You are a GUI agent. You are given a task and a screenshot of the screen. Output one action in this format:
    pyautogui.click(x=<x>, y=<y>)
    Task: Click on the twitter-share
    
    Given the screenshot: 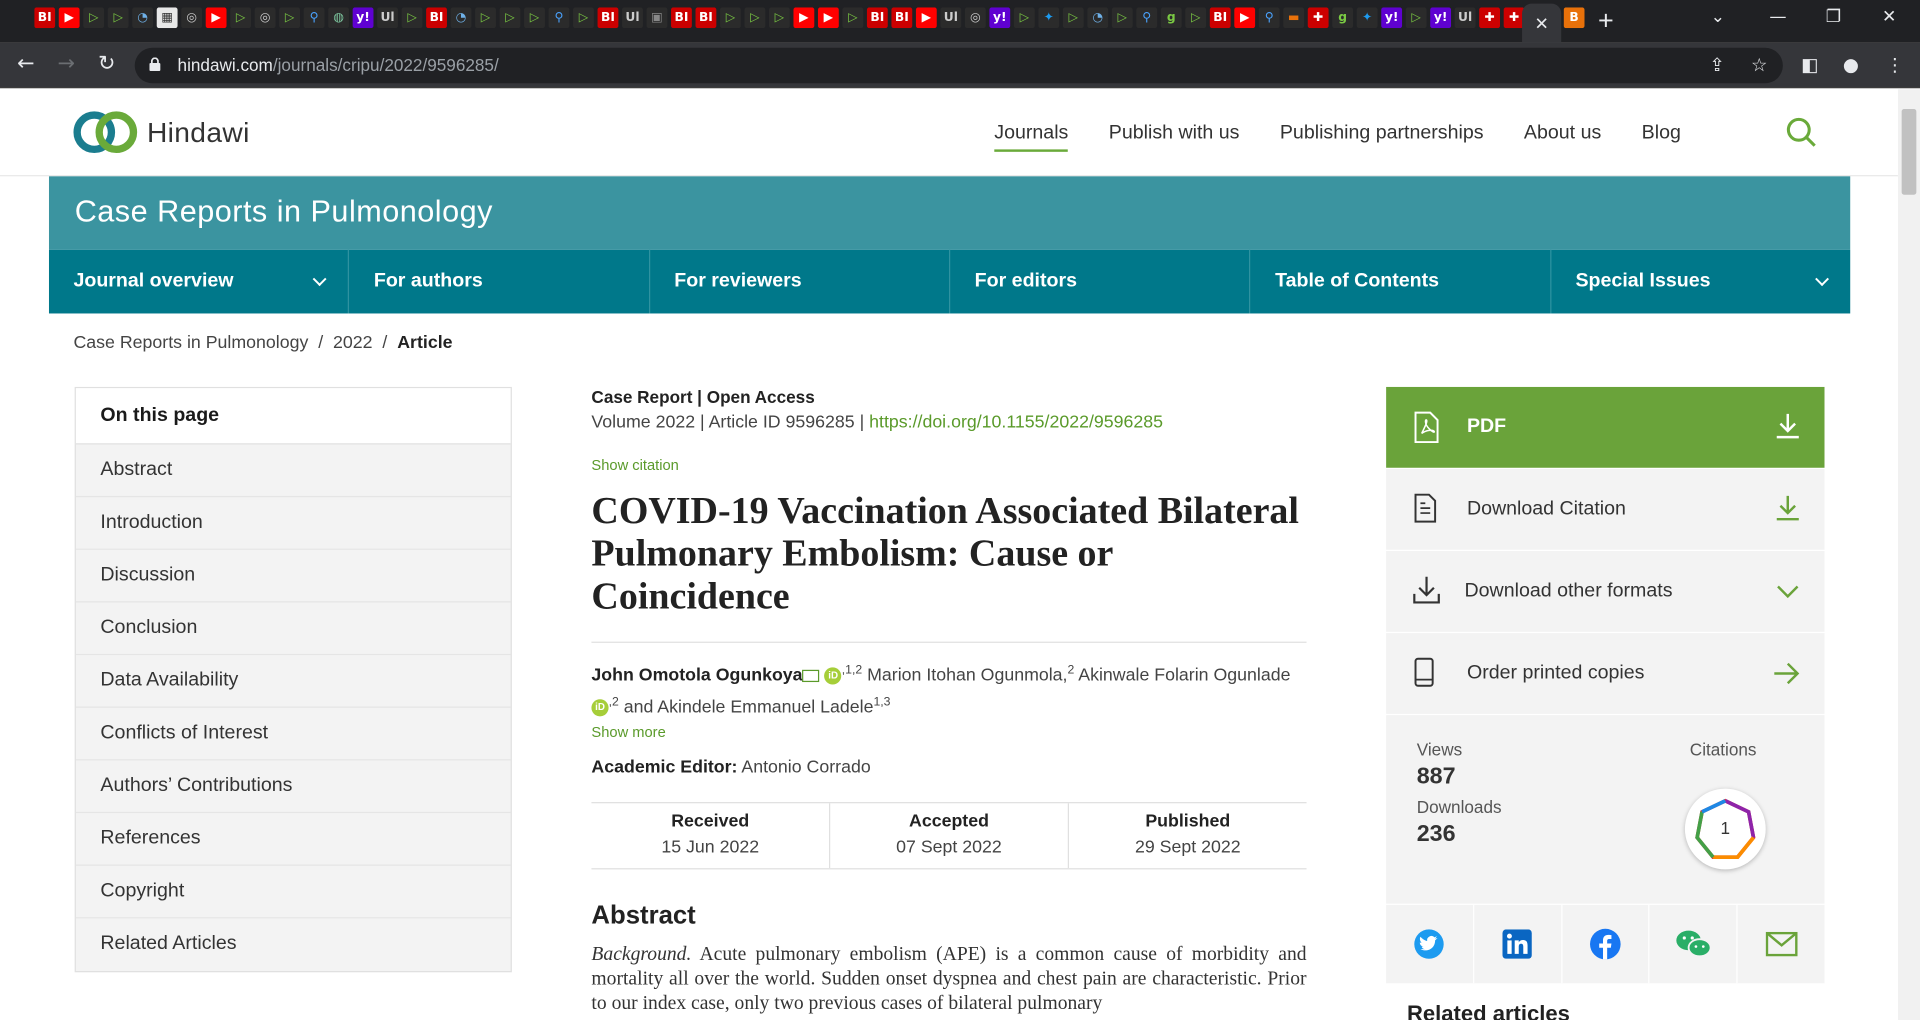 What is the action you would take?
    pyautogui.click(x=1430, y=944)
    